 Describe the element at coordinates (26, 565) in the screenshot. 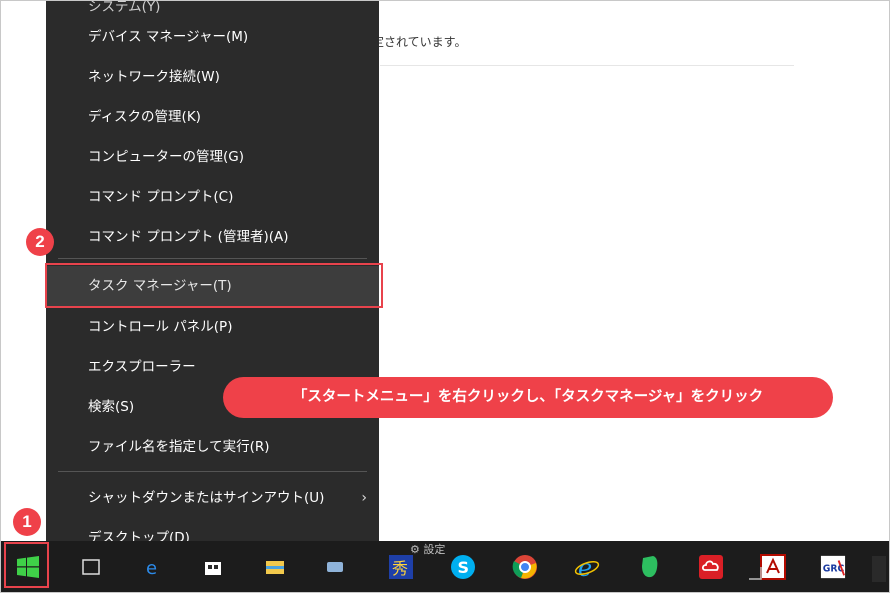

I see `start-button-highlight` at that location.